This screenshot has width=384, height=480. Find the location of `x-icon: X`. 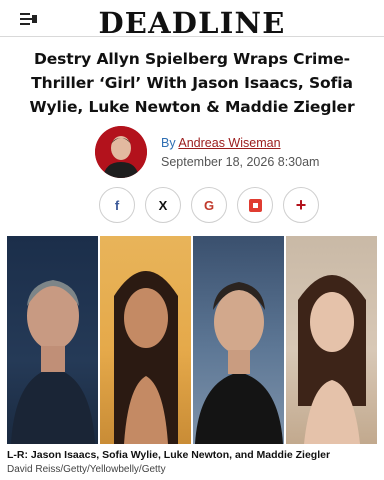

x-icon: X is located at coordinates (163, 205).